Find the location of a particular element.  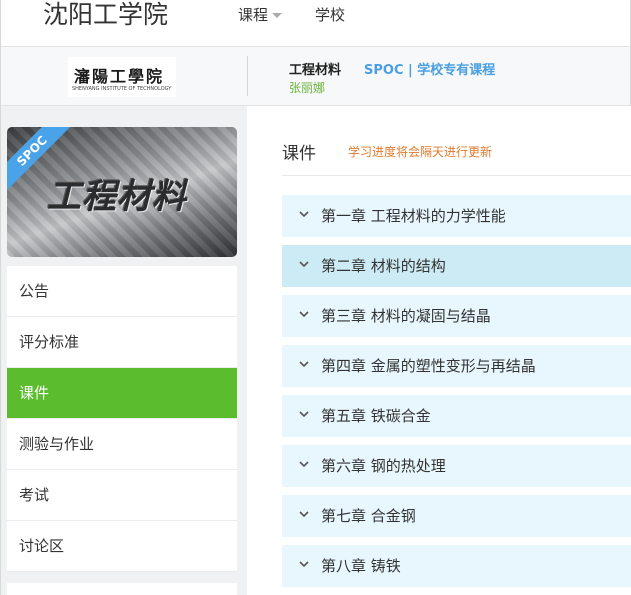

chapter-label: 第四章 金属的塑性变形与再结晶 is located at coordinates (428, 366).